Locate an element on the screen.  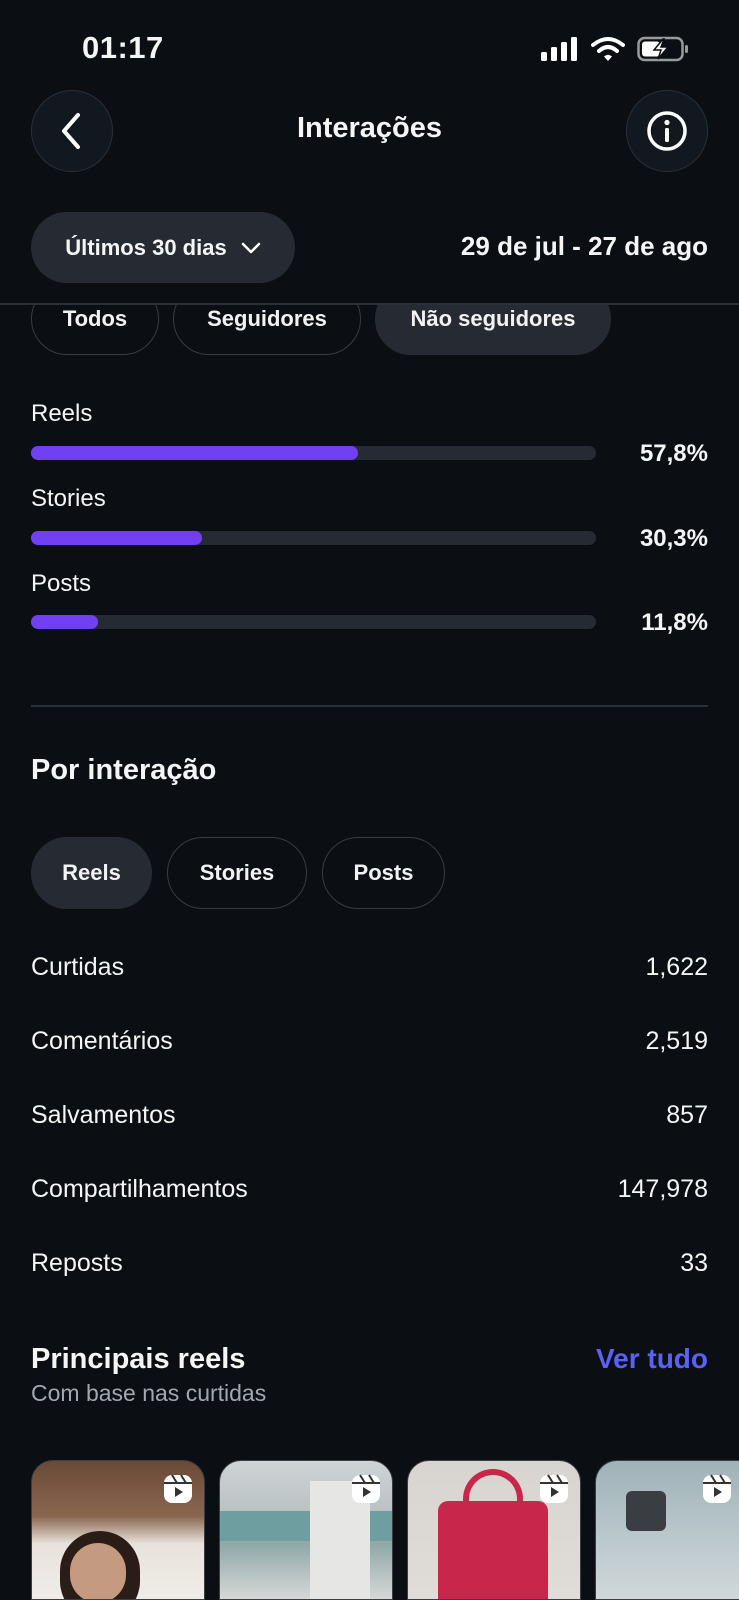
breakdown-label-stories: Stories is located at coordinates (68, 498).